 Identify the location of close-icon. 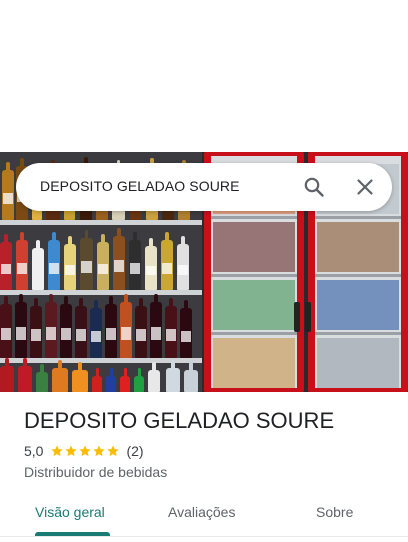
(365, 187).